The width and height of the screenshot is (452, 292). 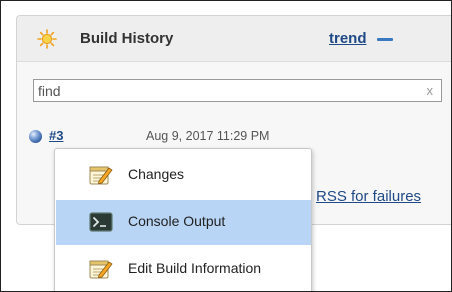 What do you see at coordinates (385, 39) in the screenshot?
I see `collapse-minus-icon` at bounding box center [385, 39].